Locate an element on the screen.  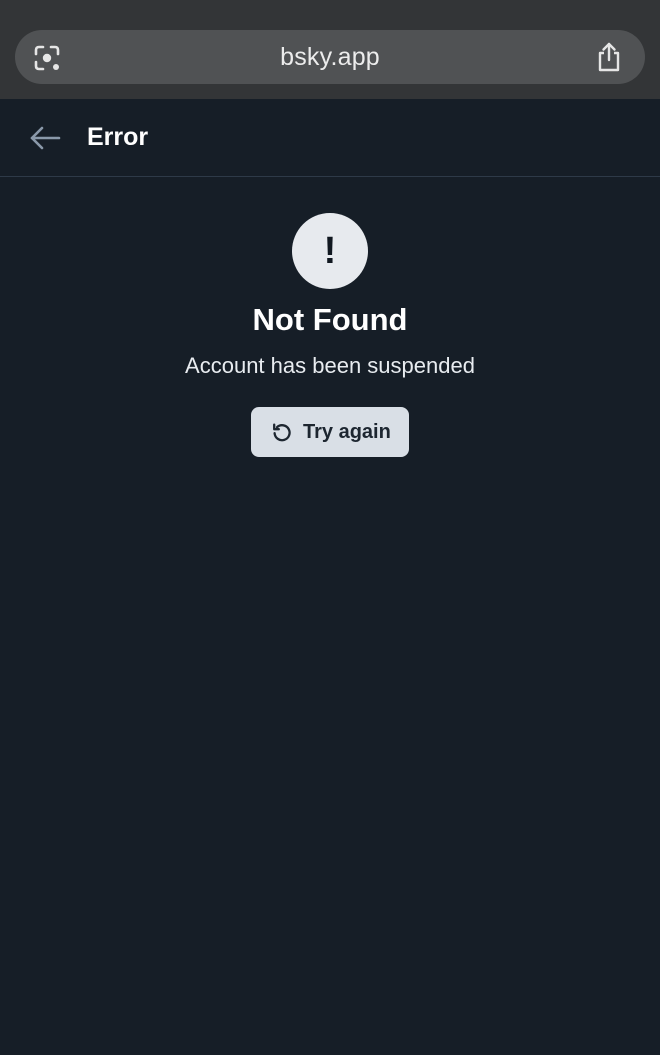
arrow-left-icon is located at coordinates (45, 138).